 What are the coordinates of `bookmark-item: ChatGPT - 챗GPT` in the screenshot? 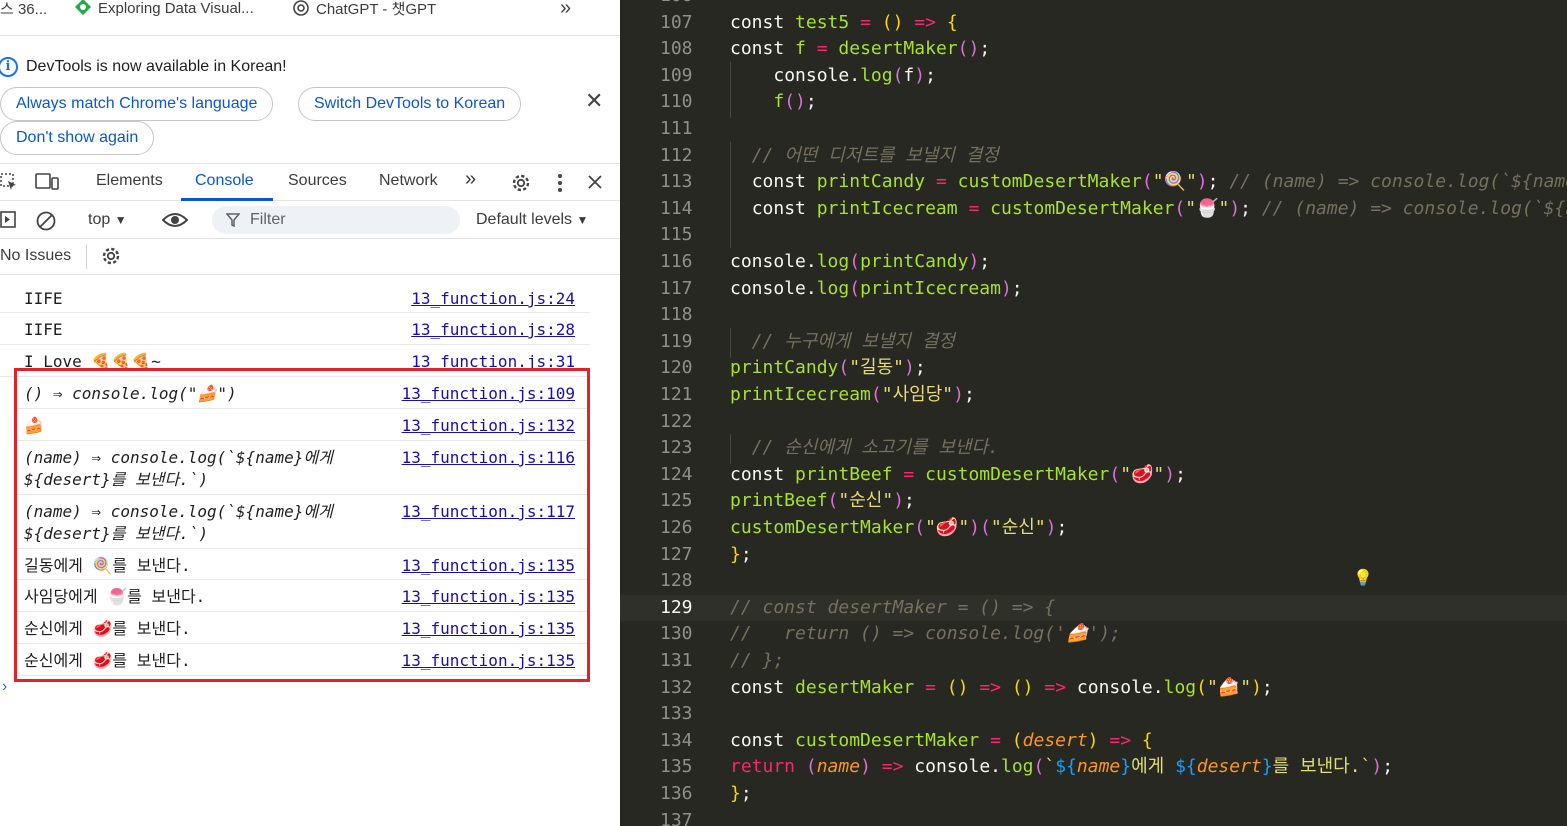 It's located at (364, 9).